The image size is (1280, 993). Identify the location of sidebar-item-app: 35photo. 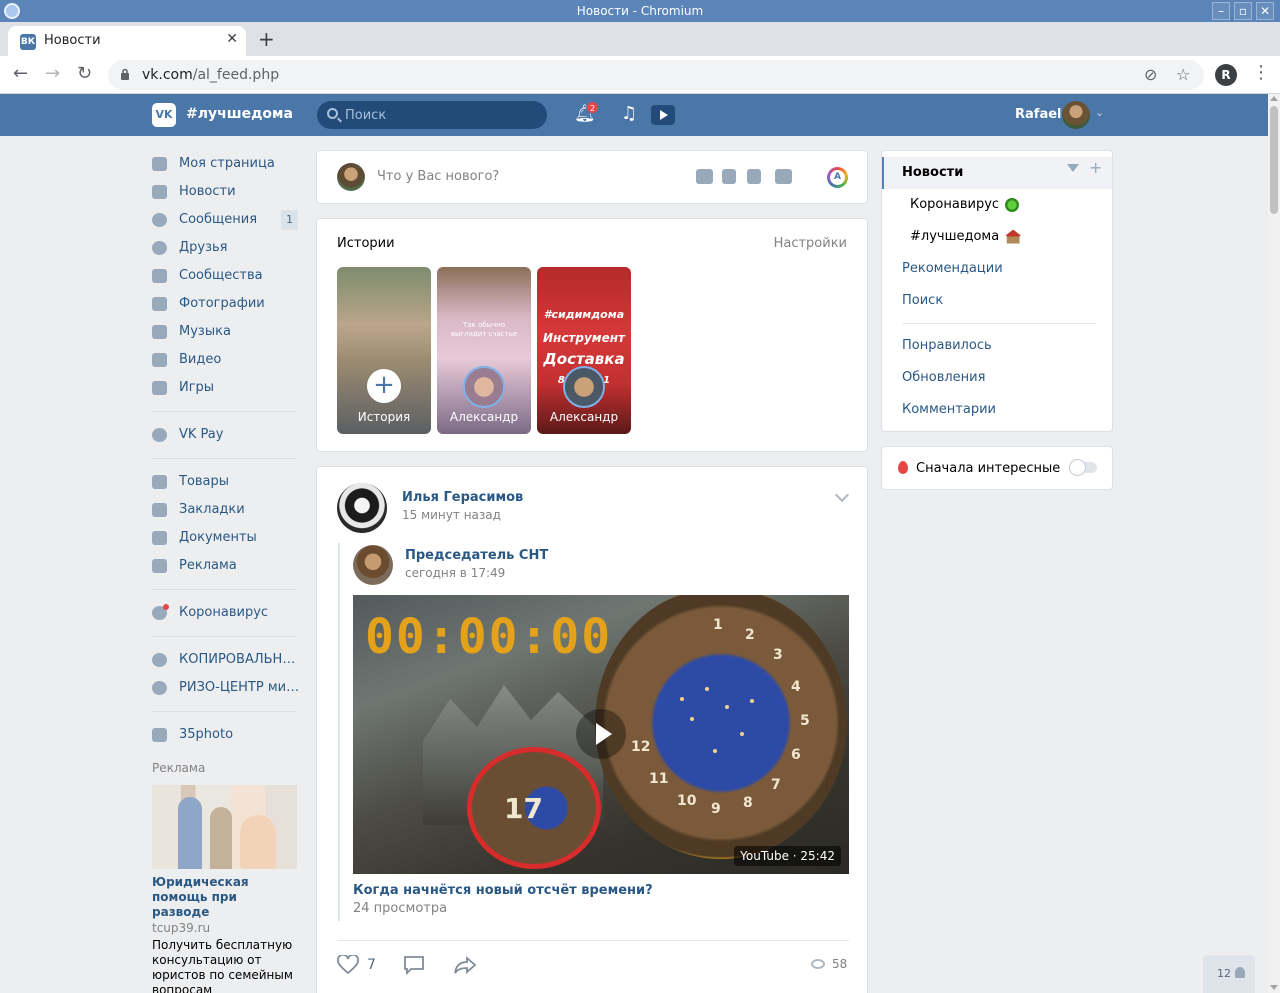
(226, 735).